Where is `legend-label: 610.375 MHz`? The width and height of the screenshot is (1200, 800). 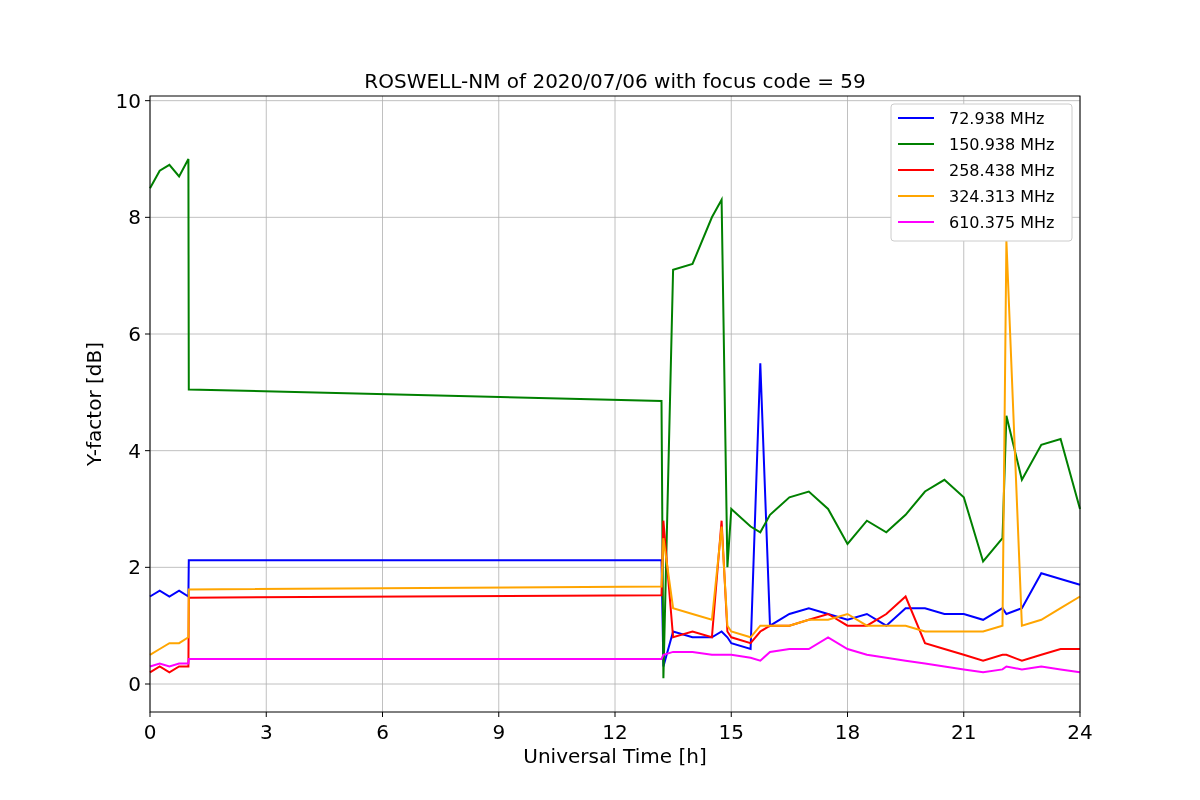 legend-label: 610.375 MHz is located at coordinates (1002, 222).